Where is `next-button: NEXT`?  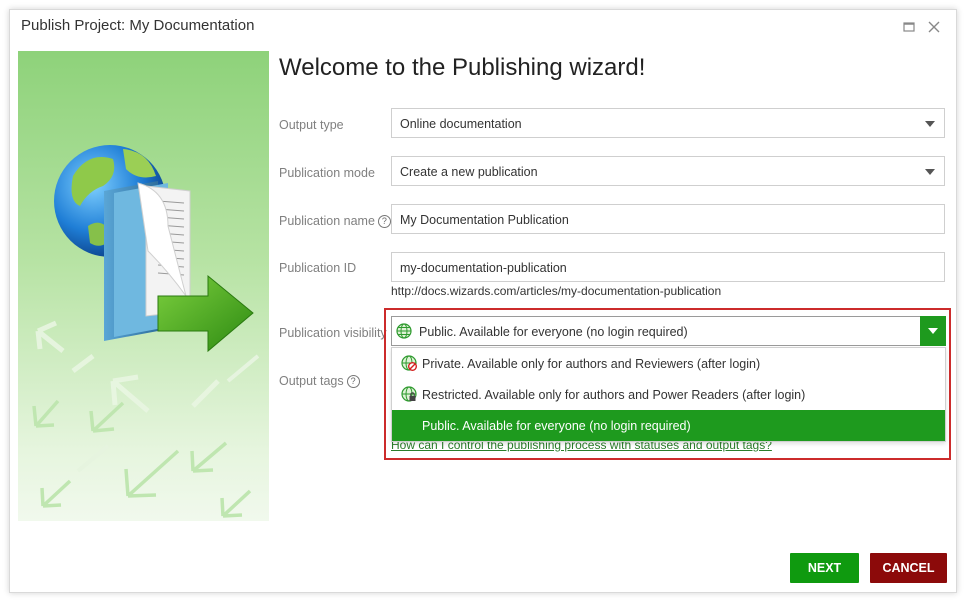 next-button: NEXT is located at coordinates (824, 568).